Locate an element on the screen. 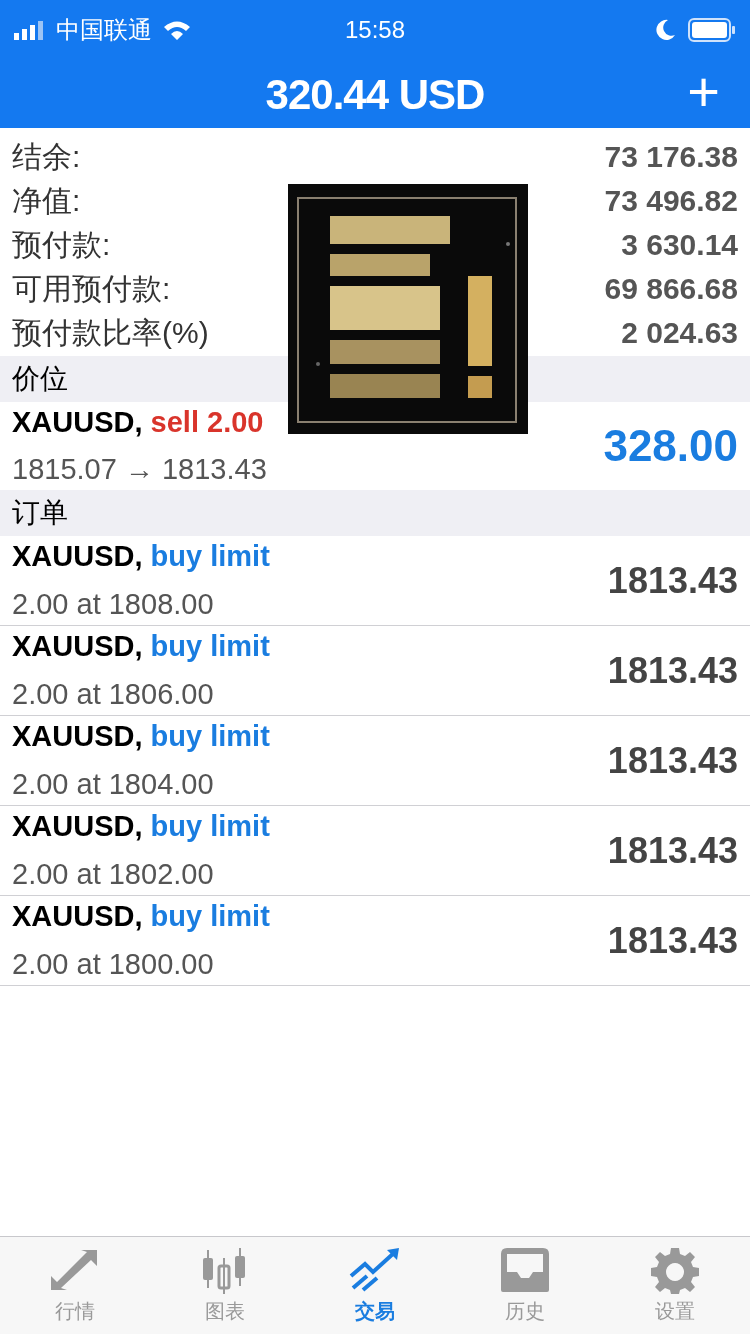 This screenshot has height=1334, width=750. moon-icon is located at coordinates (666, 30).